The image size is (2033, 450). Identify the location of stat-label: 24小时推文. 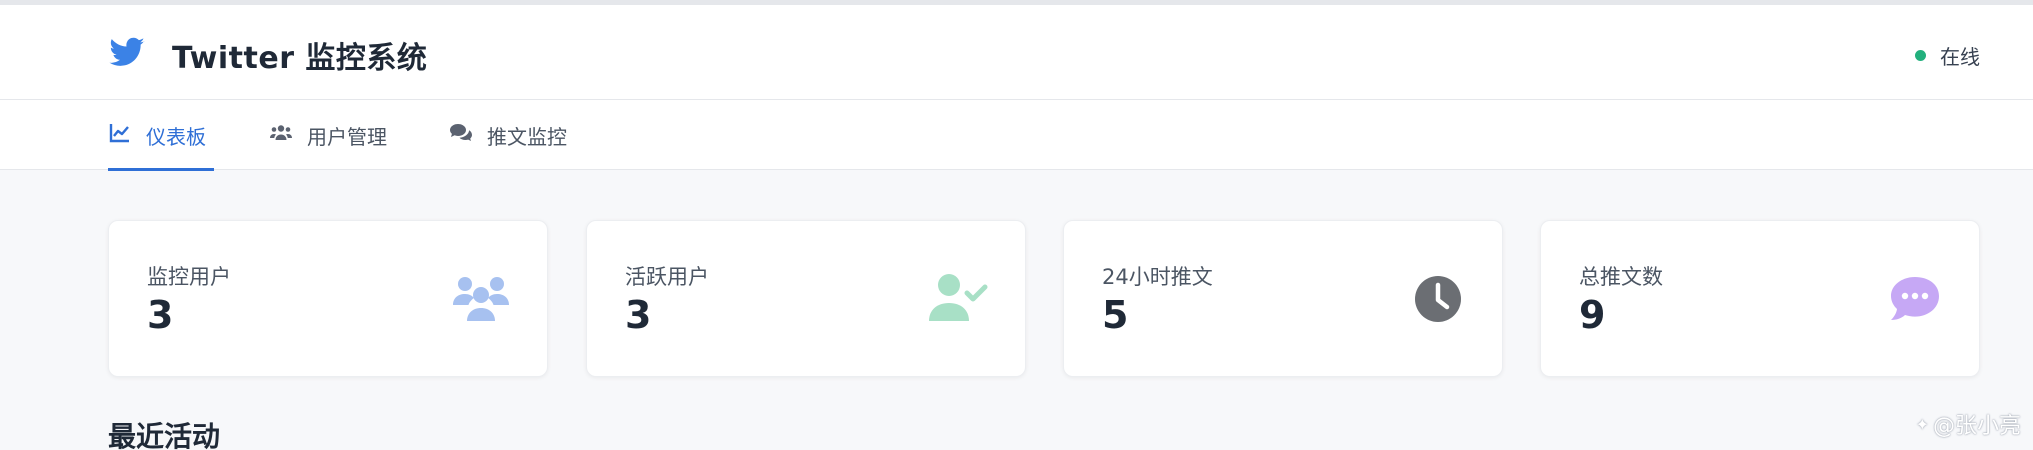
(1157, 277).